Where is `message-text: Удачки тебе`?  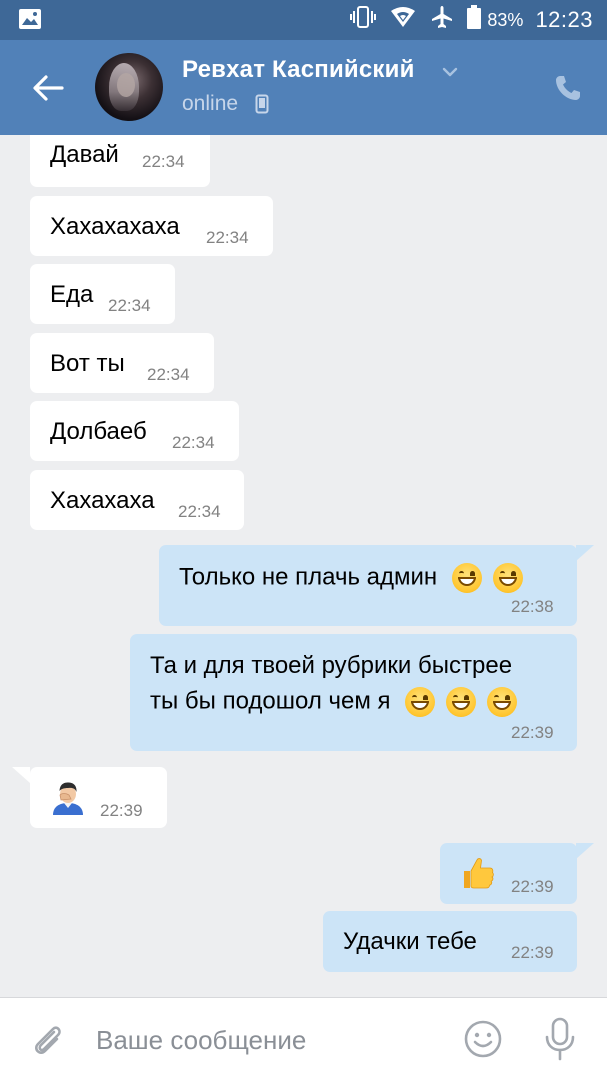 message-text: Удачки тебе is located at coordinates (410, 941).